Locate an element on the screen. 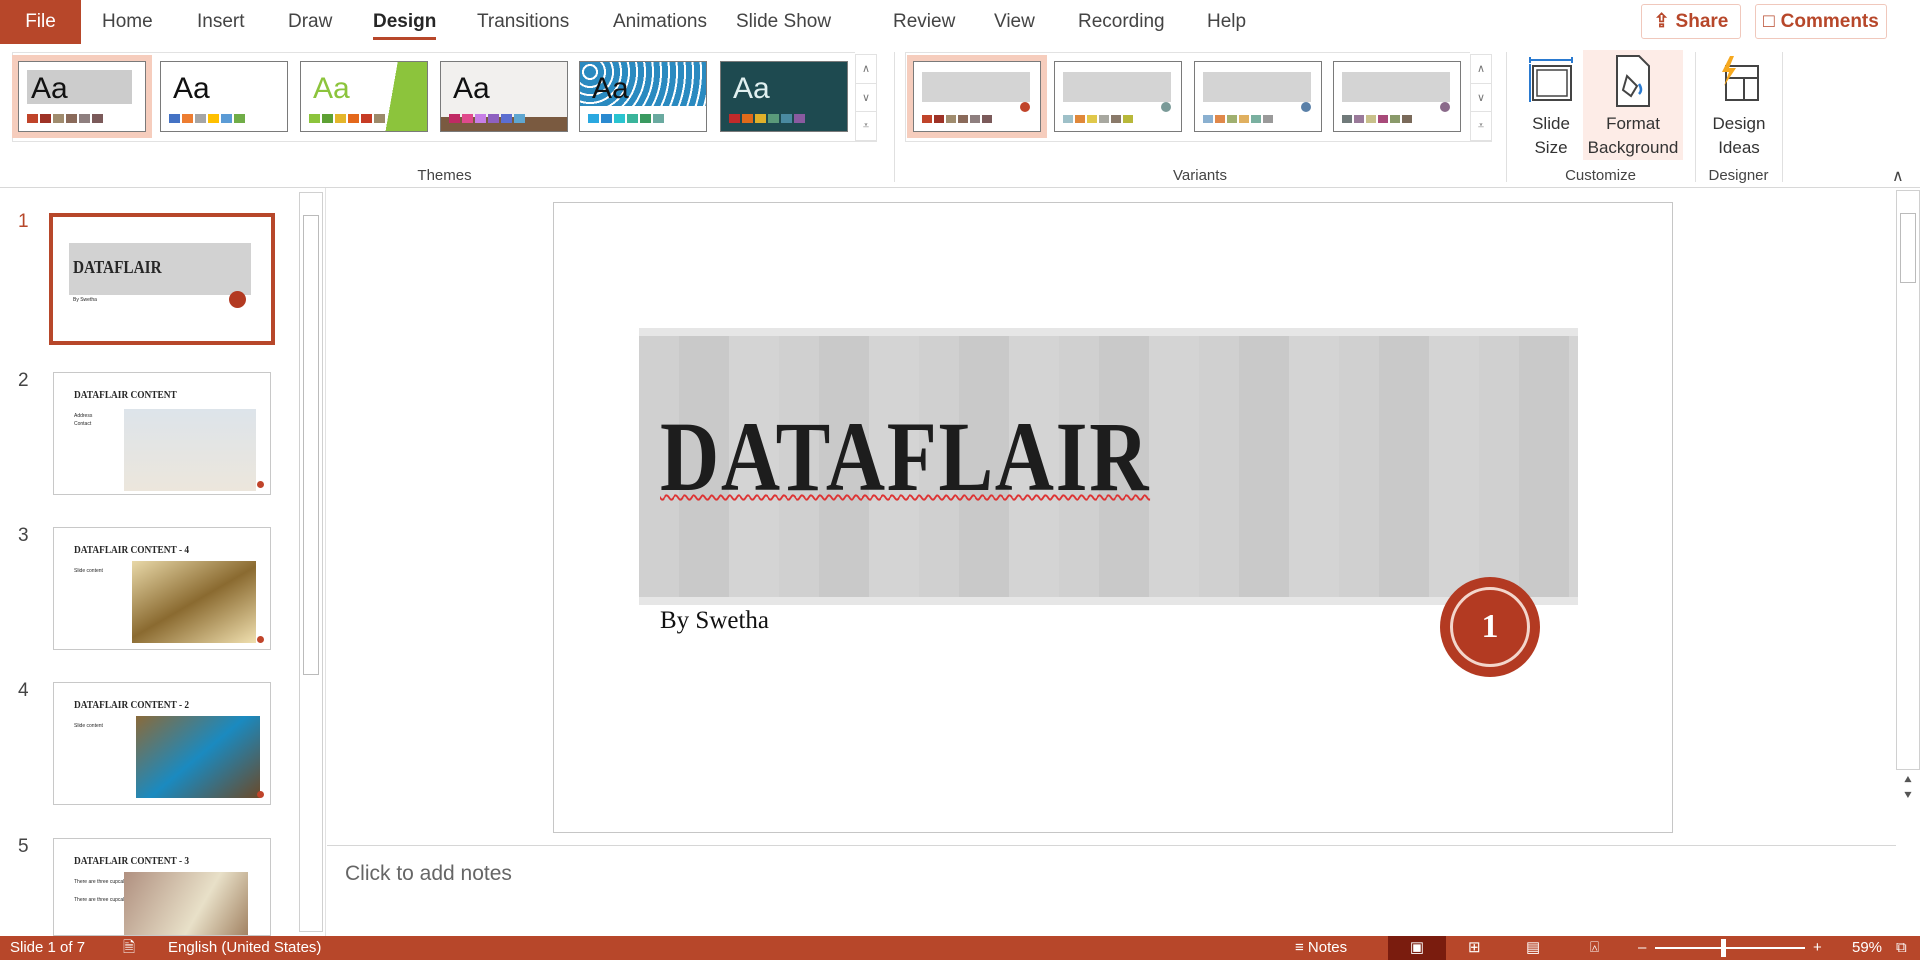 The width and height of the screenshot is (1920, 960). tab-animations: Animations is located at coordinates (660, 22).